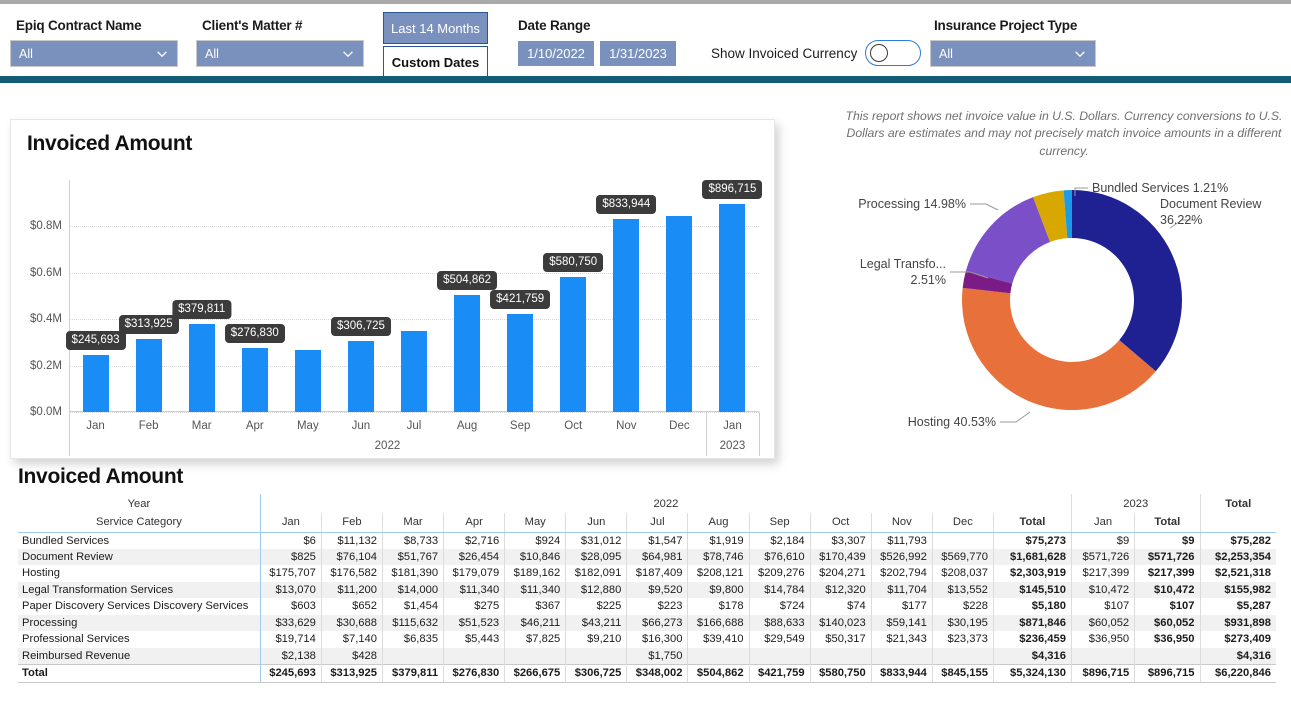 This screenshot has width=1291, height=717. I want to click on button-custom-dates: Custom Dates, so click(435, 62).